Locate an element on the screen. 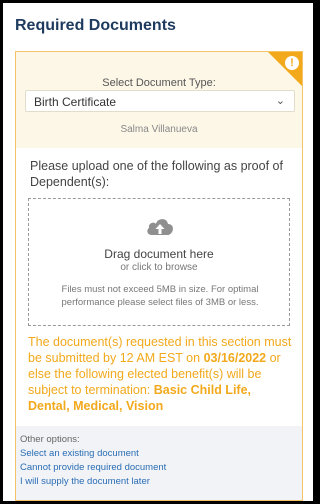 This screenshot has height=504, width=320. cannot-provide-document-link: Cannot provide required document is located at coordinates (93, 467).